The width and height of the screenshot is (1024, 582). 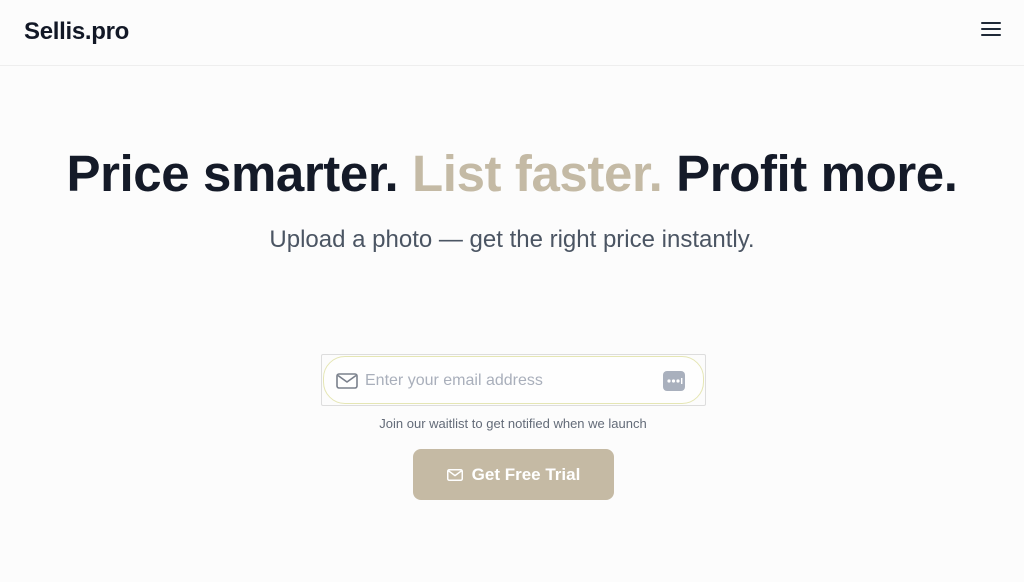 I want to click on get-free-trial-button: Get Free Trial, so click(x=513, y=474).